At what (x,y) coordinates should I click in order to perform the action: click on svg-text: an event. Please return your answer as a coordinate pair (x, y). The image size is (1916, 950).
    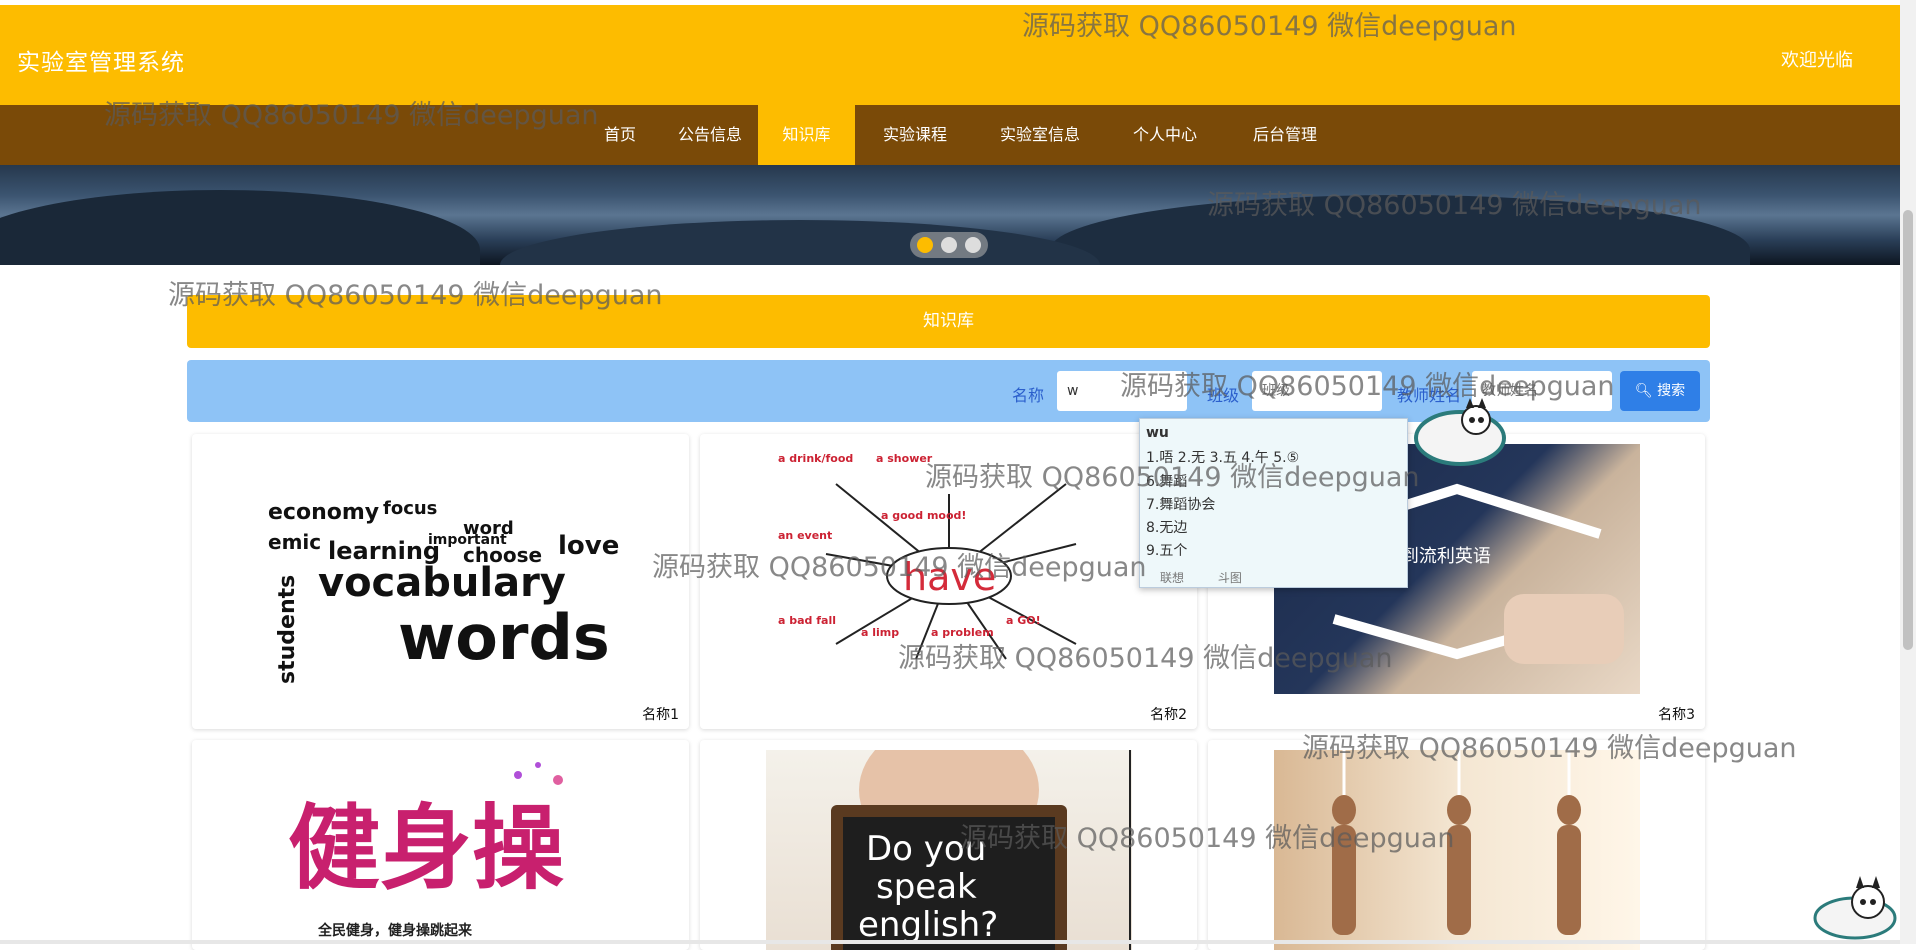
    Looking at the image, I should click on (805, 535).